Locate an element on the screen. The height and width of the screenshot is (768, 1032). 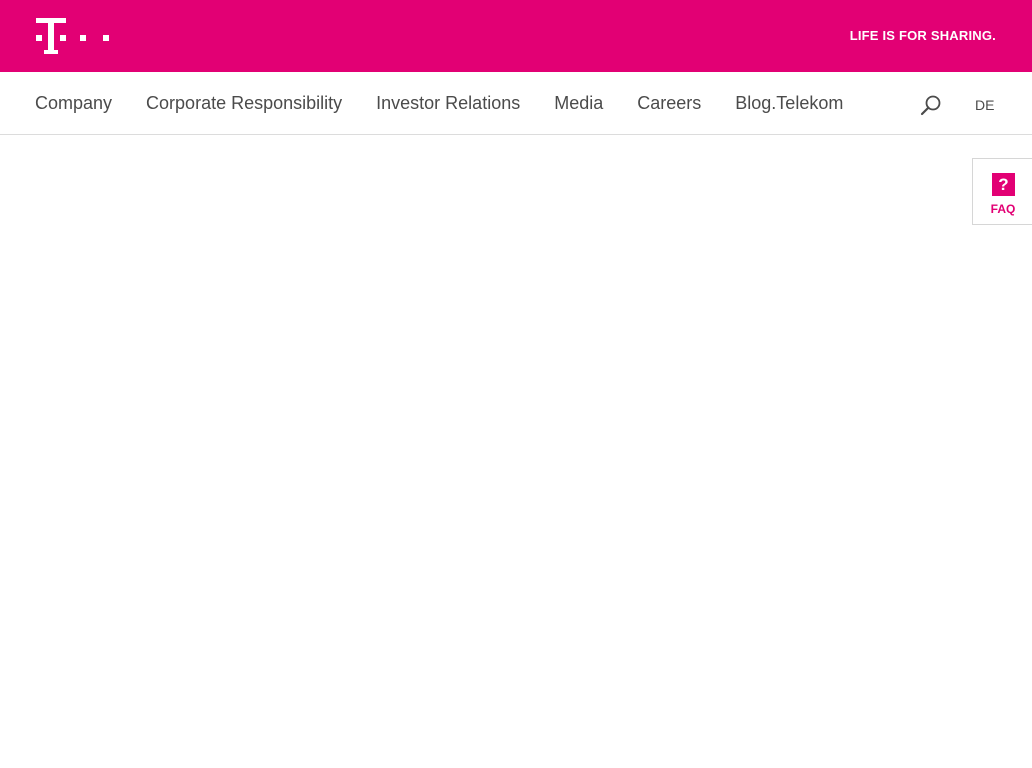
nav-item-corporate-responsibility: Corporate Responsibility is located at coordinates (244, 103).